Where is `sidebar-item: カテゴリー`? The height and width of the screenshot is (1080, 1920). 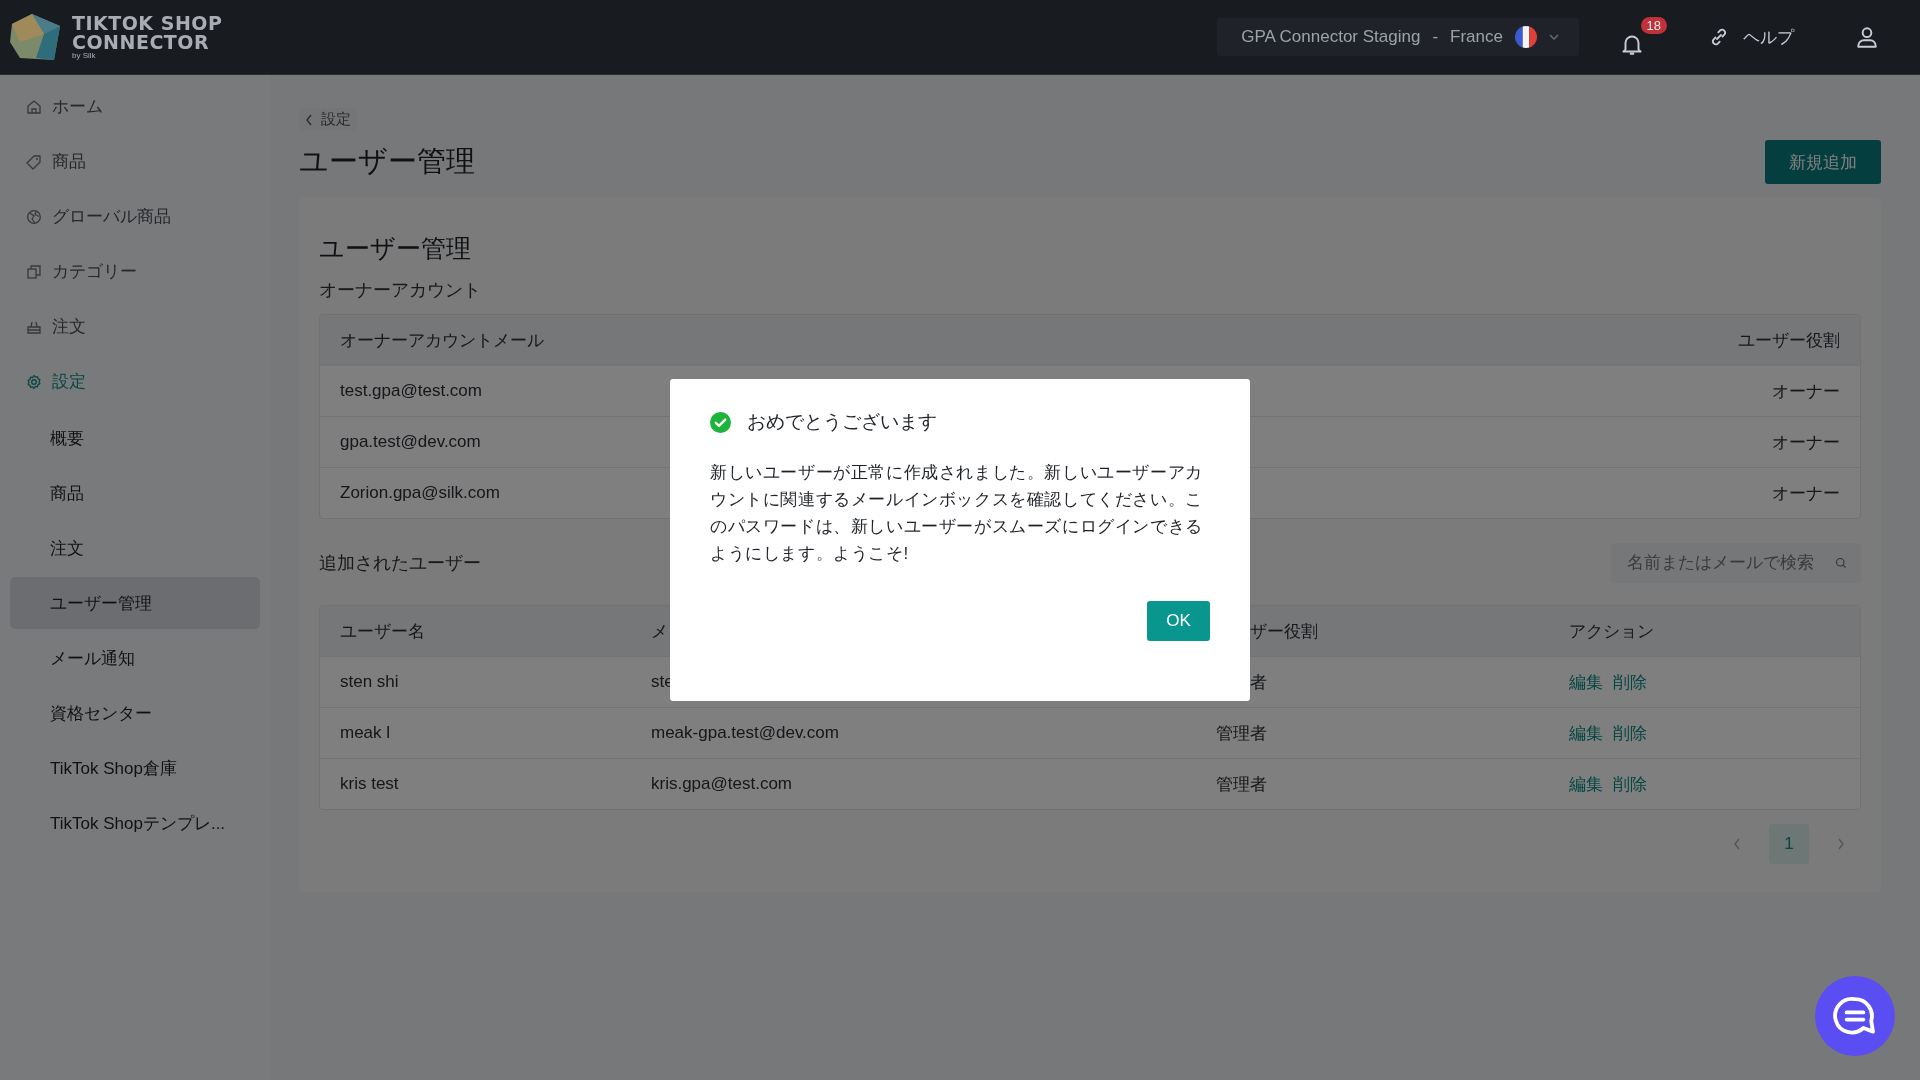
sidebar-item: カテゴリー is located at coordinates (135, 271).